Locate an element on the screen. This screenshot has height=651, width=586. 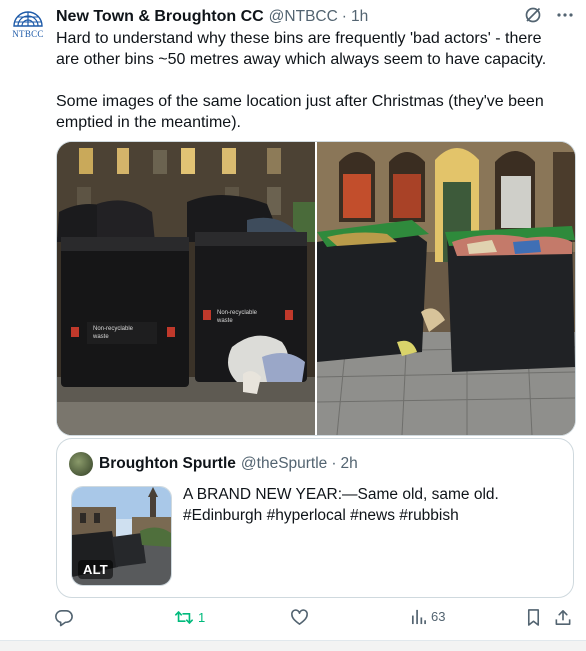
timestamp: 1h is located at coordinates (359, 17).